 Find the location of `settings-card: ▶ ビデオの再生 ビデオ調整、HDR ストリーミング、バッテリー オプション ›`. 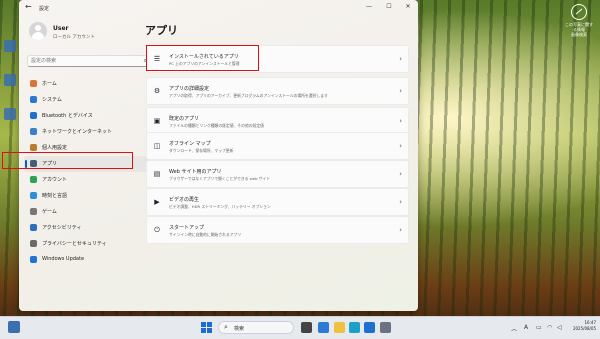

settings-card: ▶ ビデオの再生 ビデオ調整、HDR ストリーミング、バッテリー オプション › is located at coordinates (277, 202).